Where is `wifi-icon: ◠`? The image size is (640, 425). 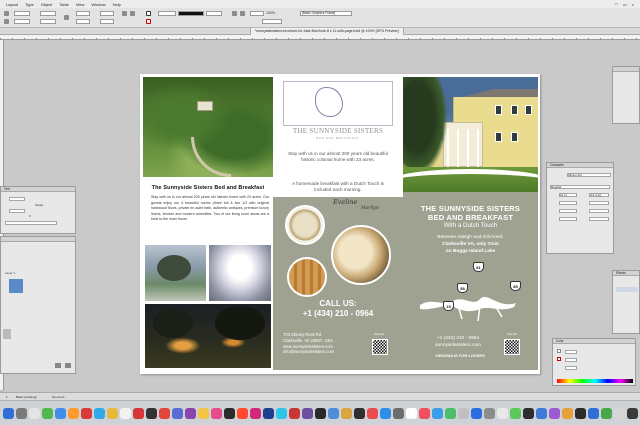
wifi-icon: ◠ is located at coordinates (616, 4).